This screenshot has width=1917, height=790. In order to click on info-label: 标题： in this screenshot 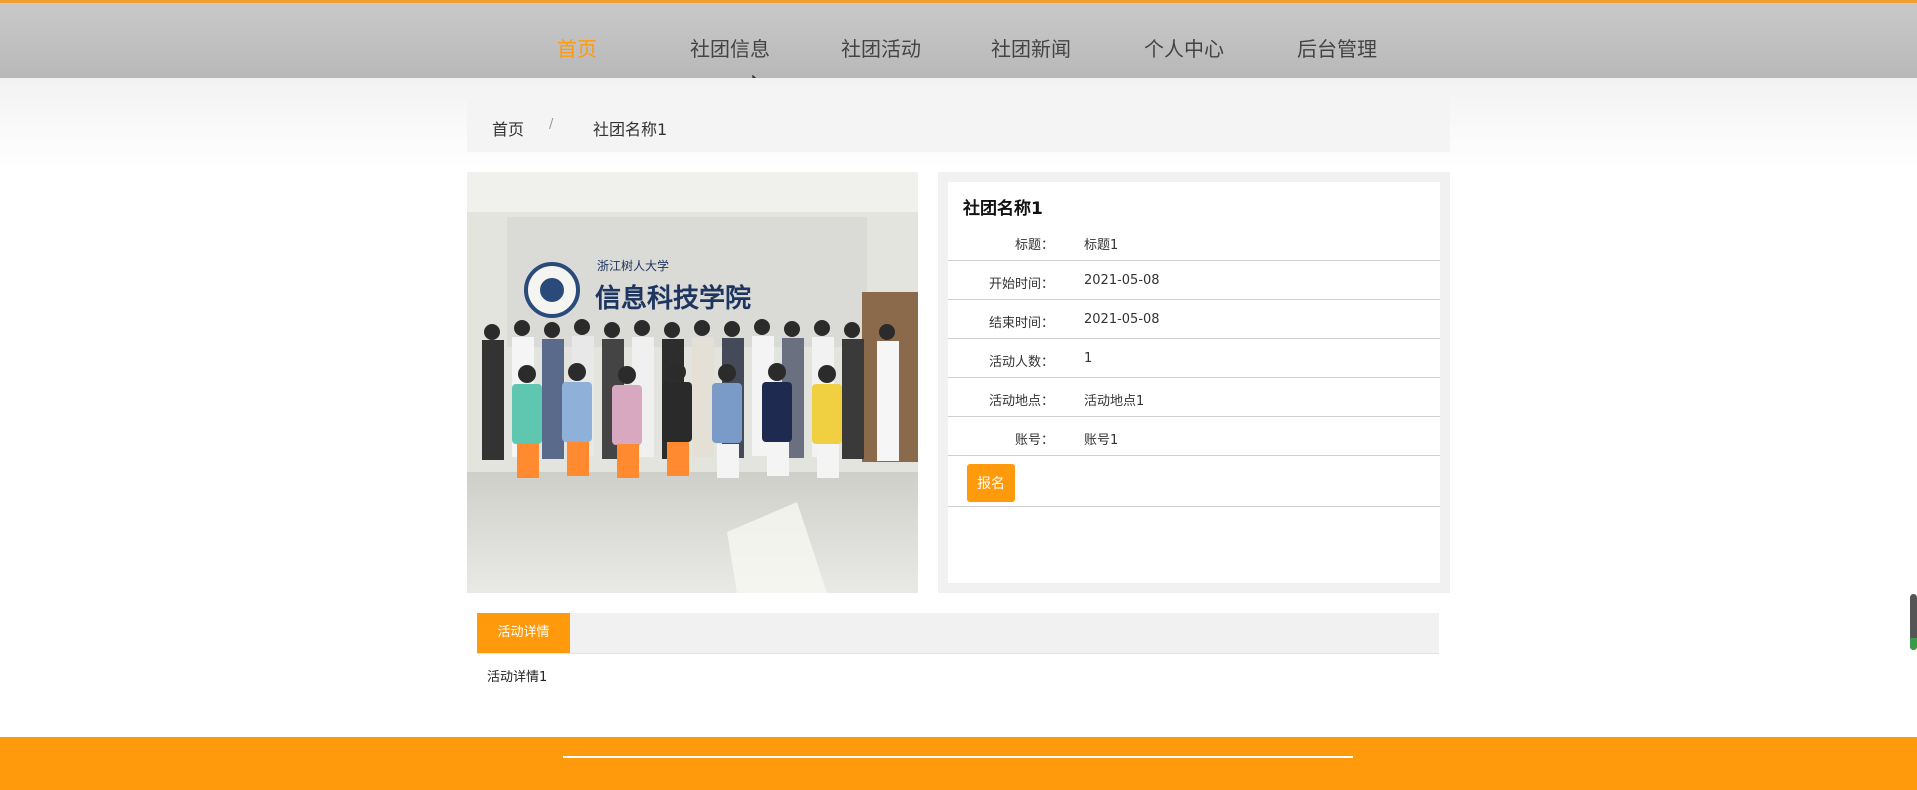, I will do `click(1034, 245)`.